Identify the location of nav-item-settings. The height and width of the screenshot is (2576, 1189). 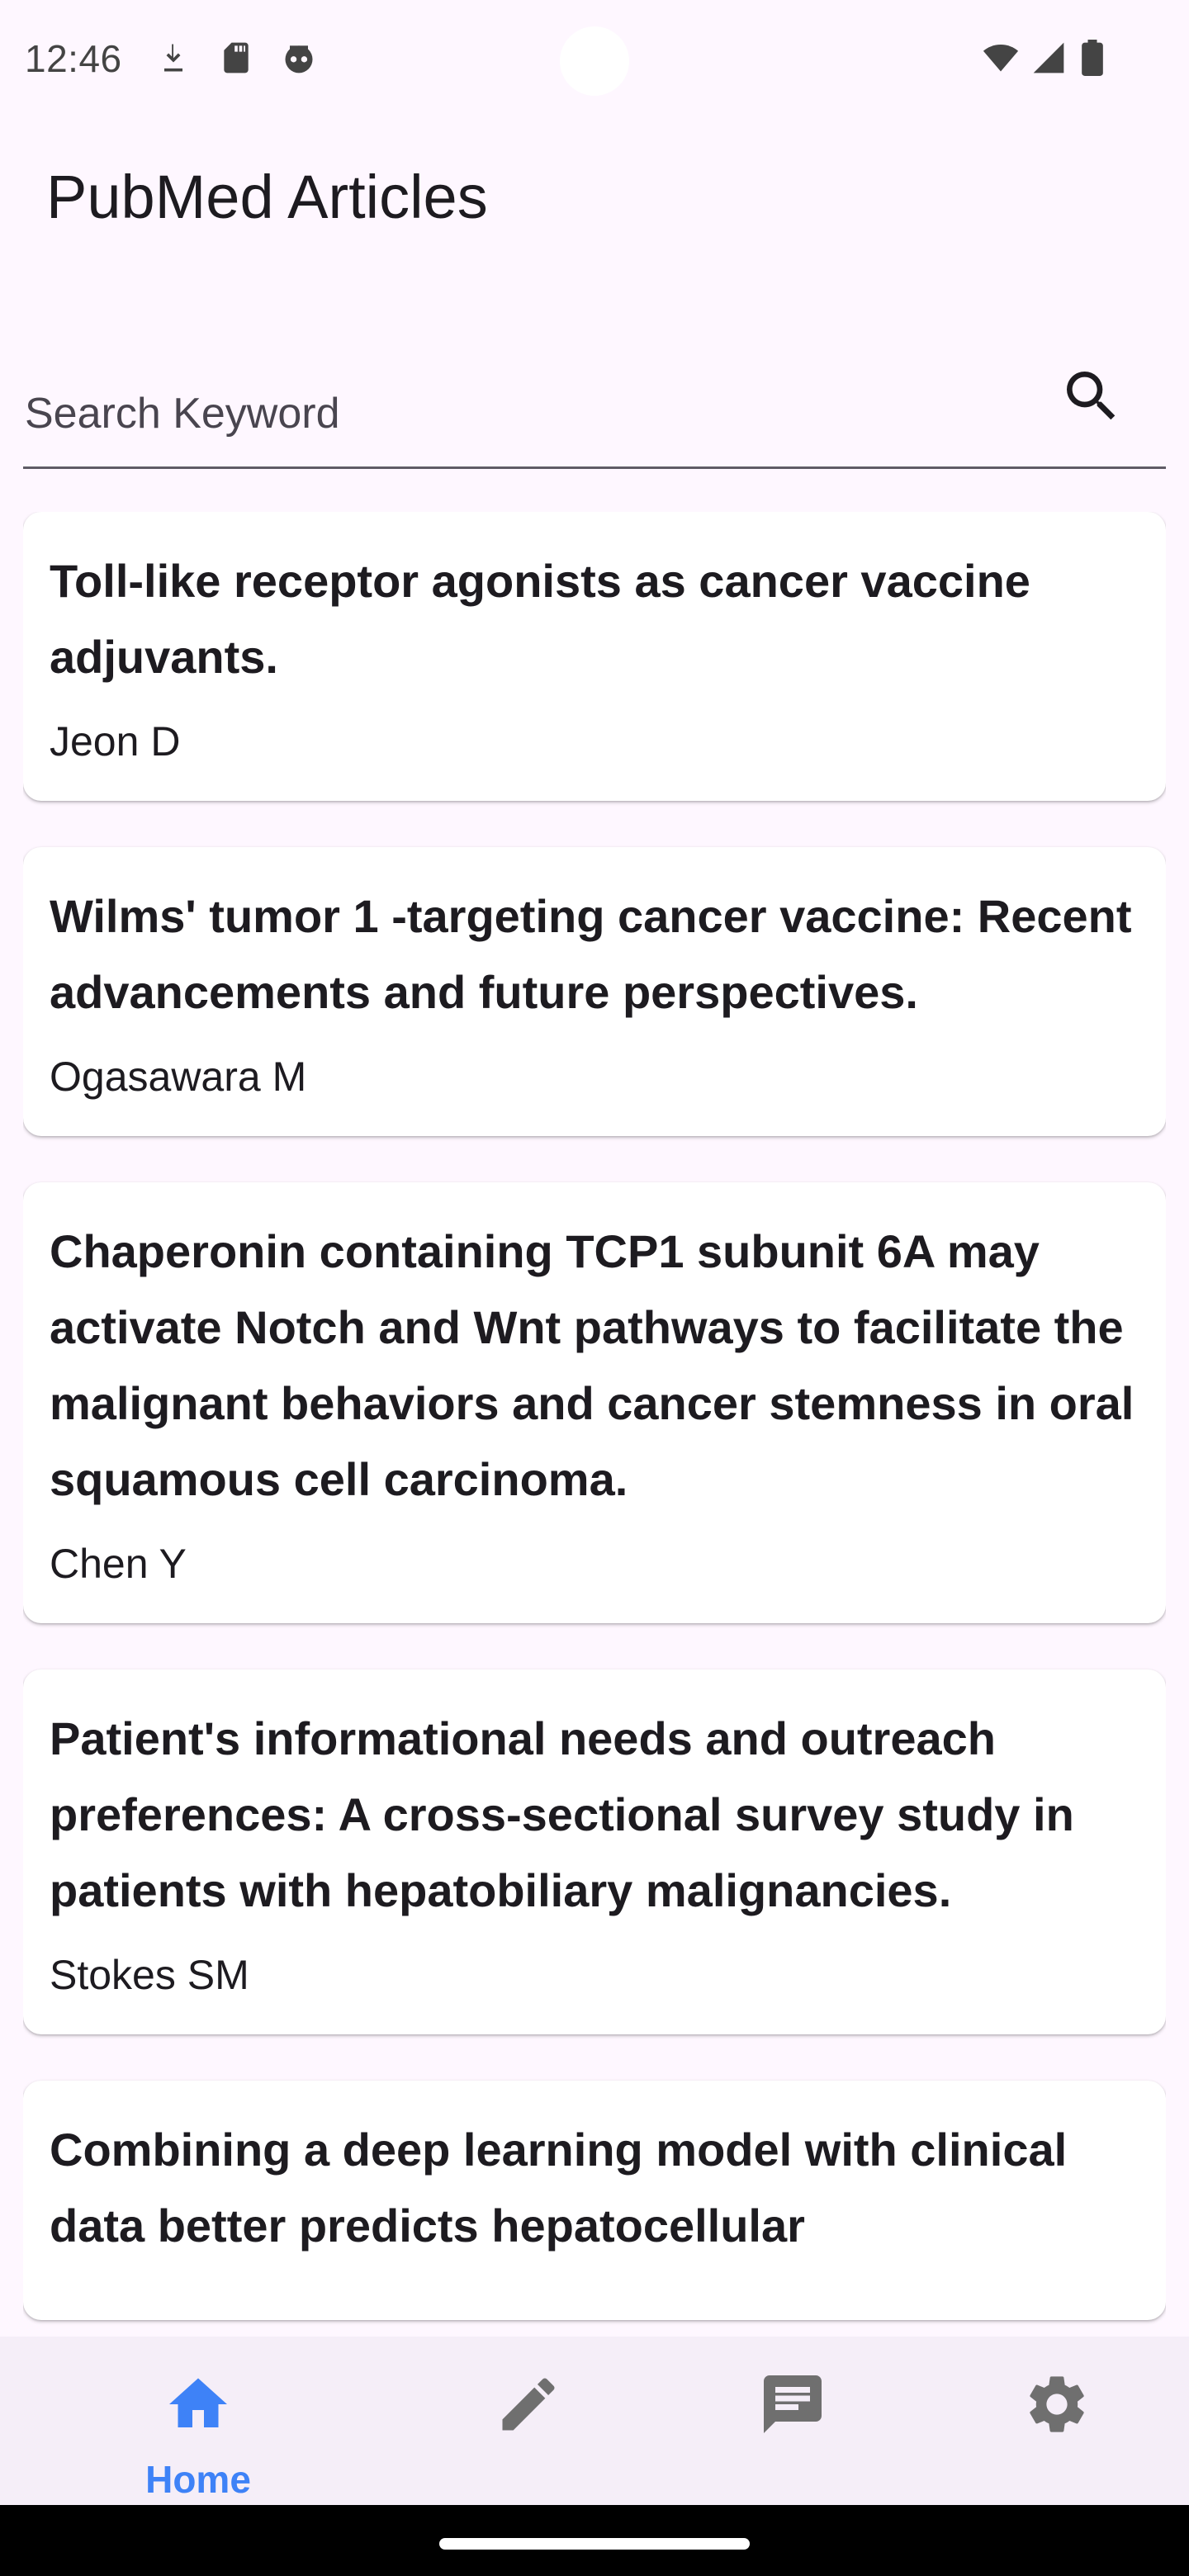
(1048, 2421).